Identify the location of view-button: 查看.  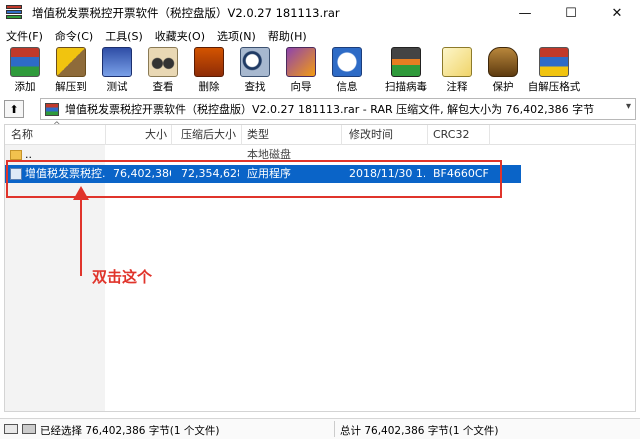
(163, 70).